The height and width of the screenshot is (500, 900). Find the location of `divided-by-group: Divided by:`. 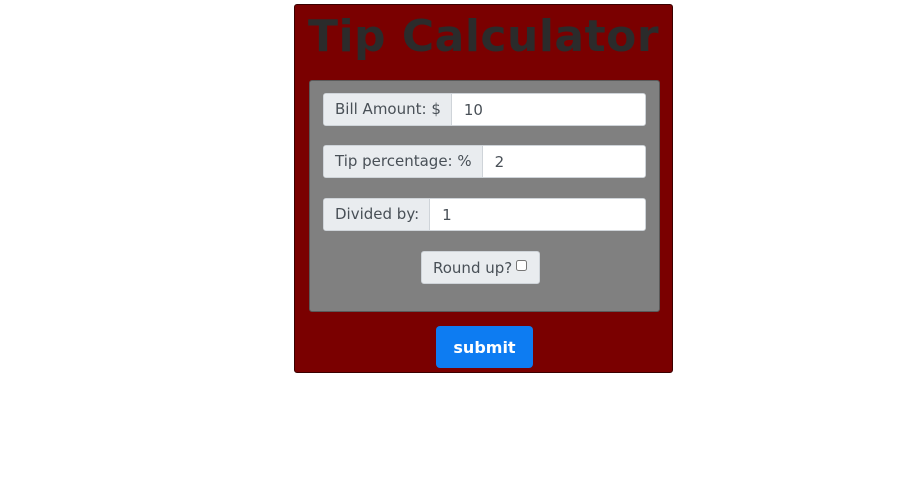

divided-by-group: Divided by: is located at coordinates (484, 214).